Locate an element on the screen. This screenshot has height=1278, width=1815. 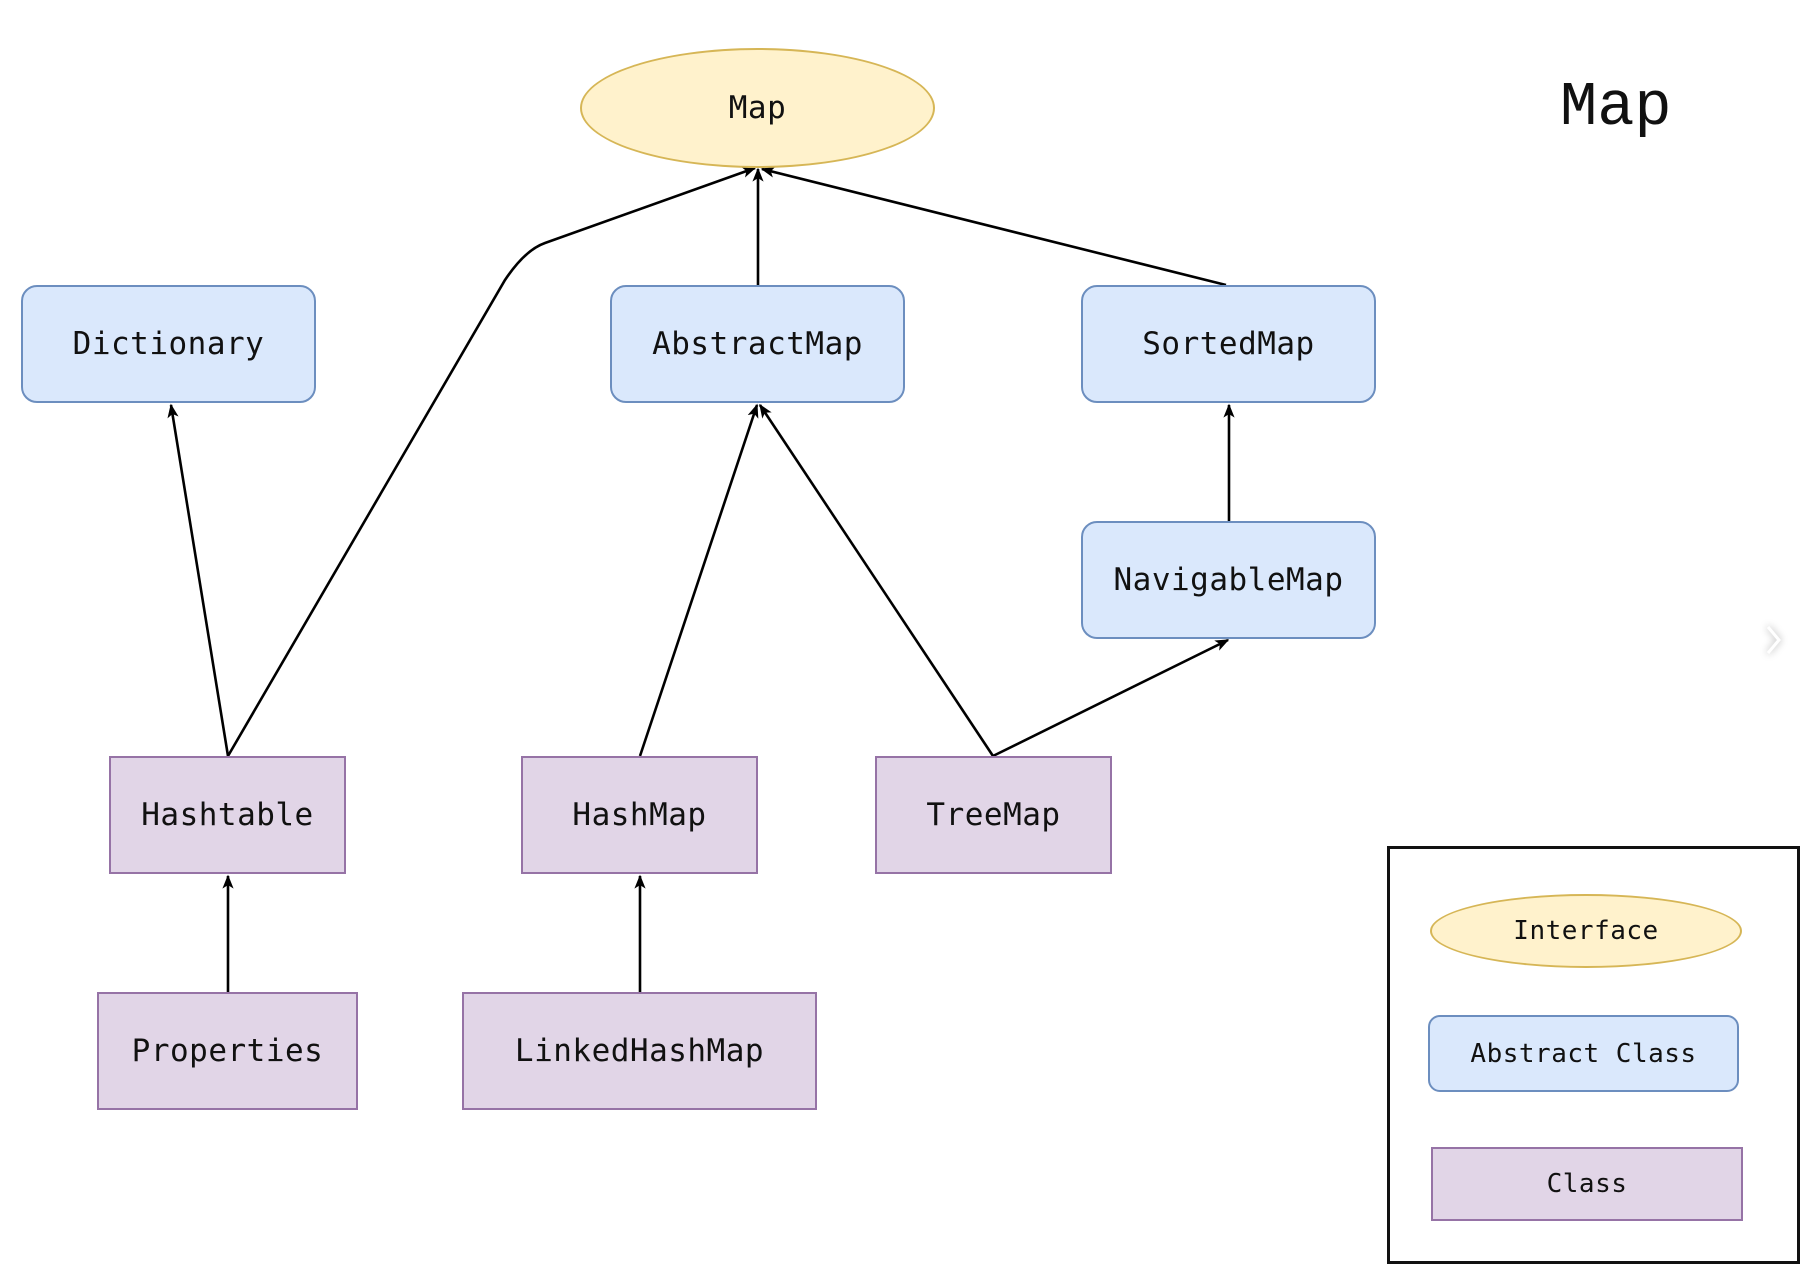
node-label: AbstractMap is located at coordinates (757, 344).